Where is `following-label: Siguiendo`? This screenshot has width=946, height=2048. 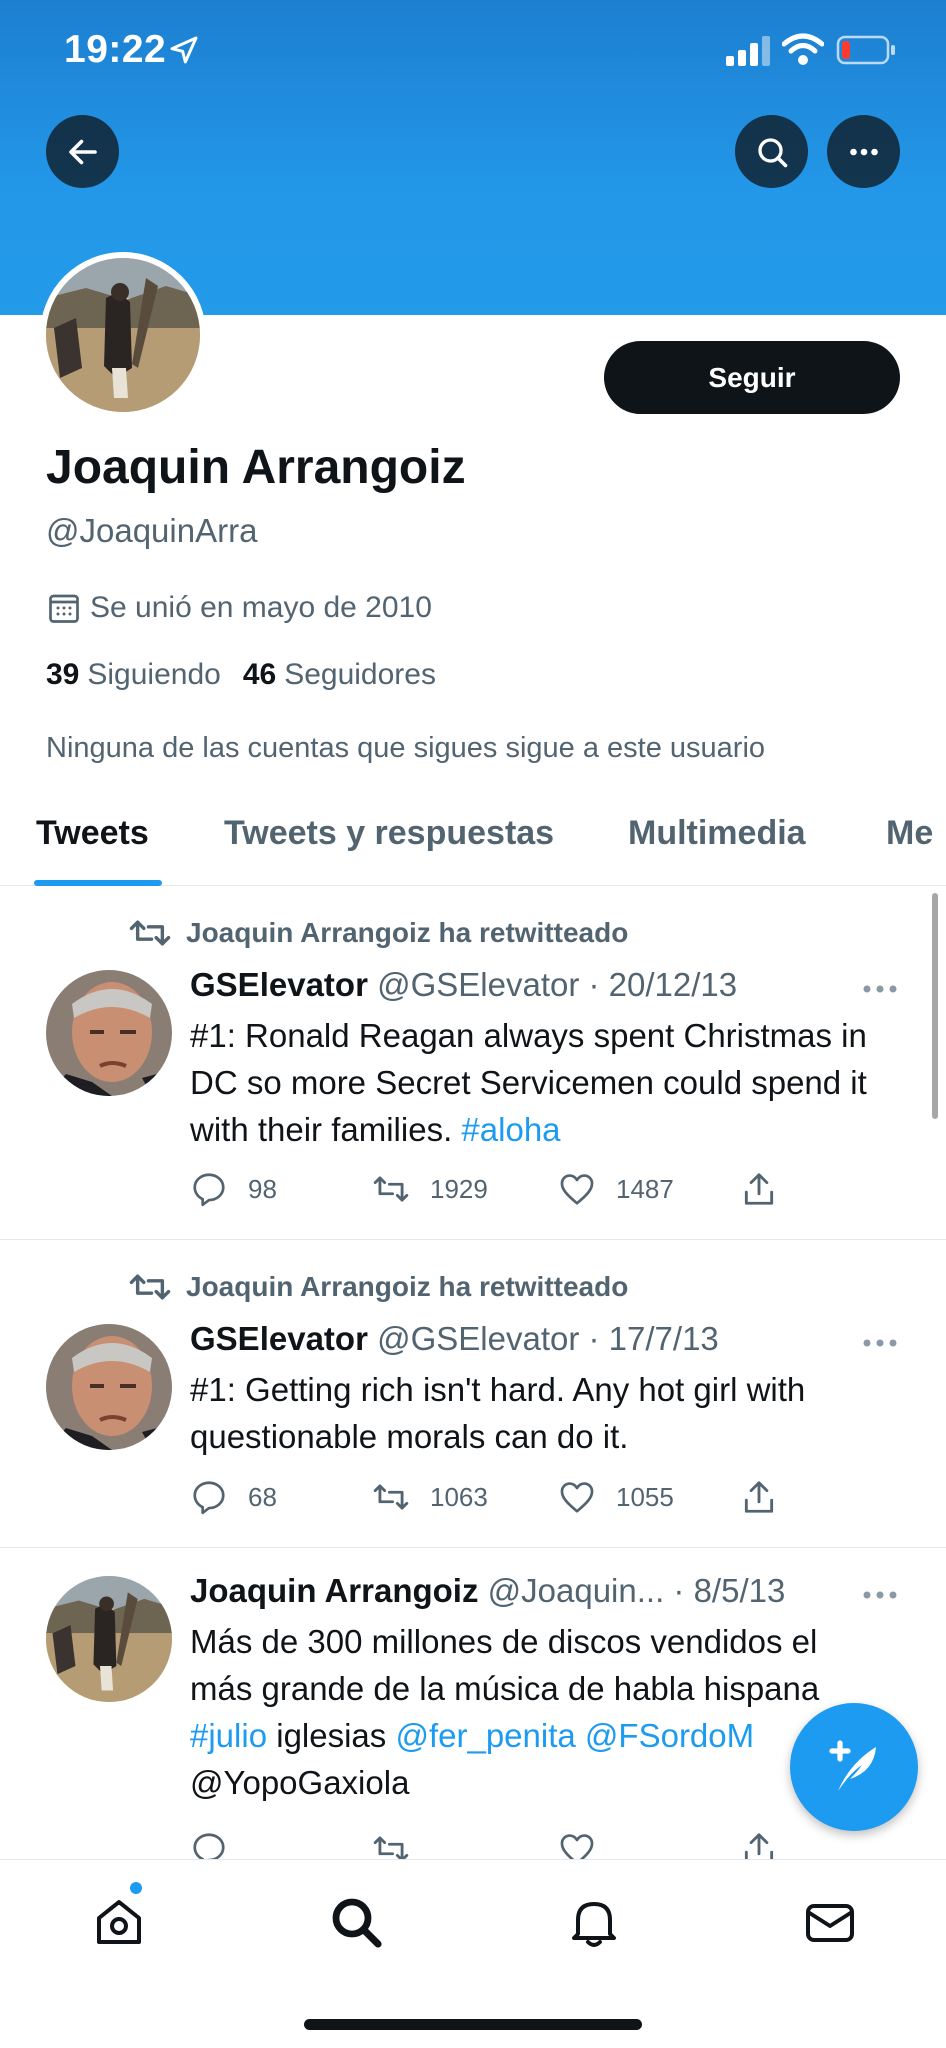
following-label: Siguiendo is located at coordinates (154, 674).